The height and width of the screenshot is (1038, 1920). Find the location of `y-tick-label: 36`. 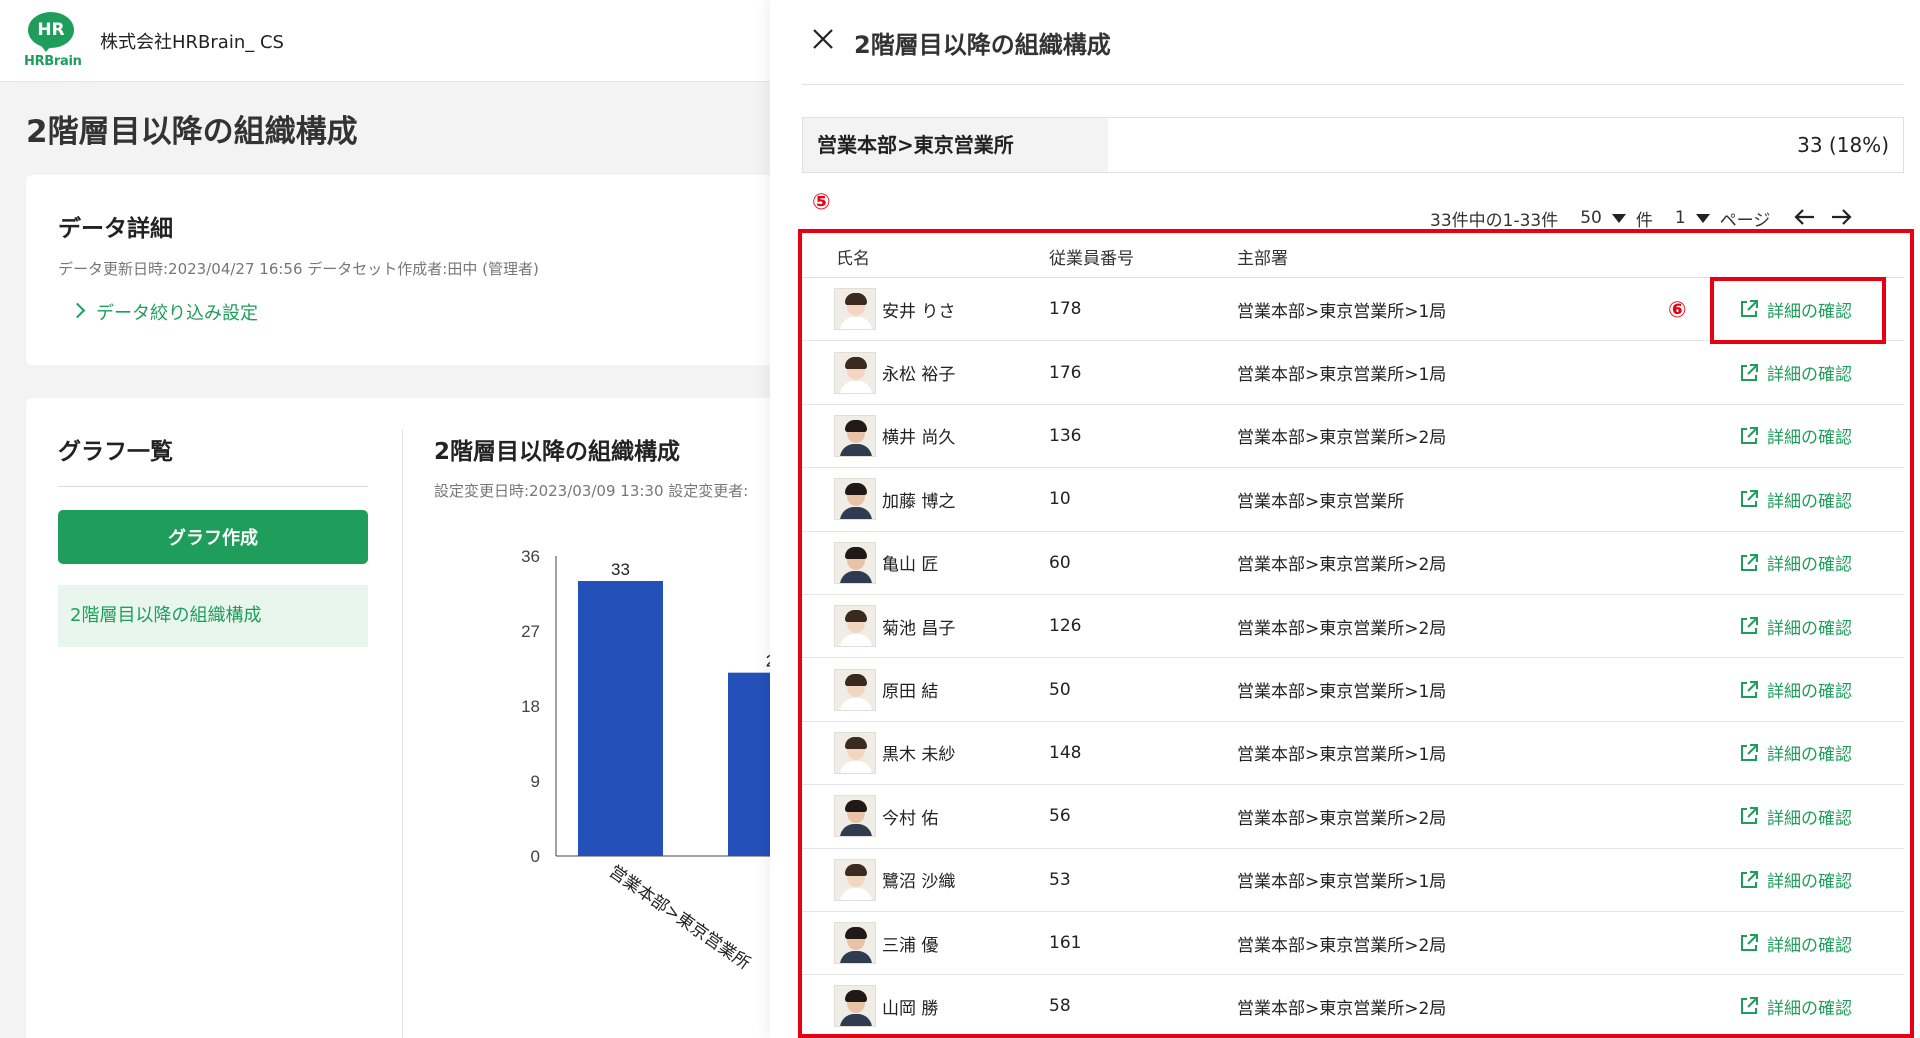

y-tick-label: 36 is located at coordinates (530, 557).